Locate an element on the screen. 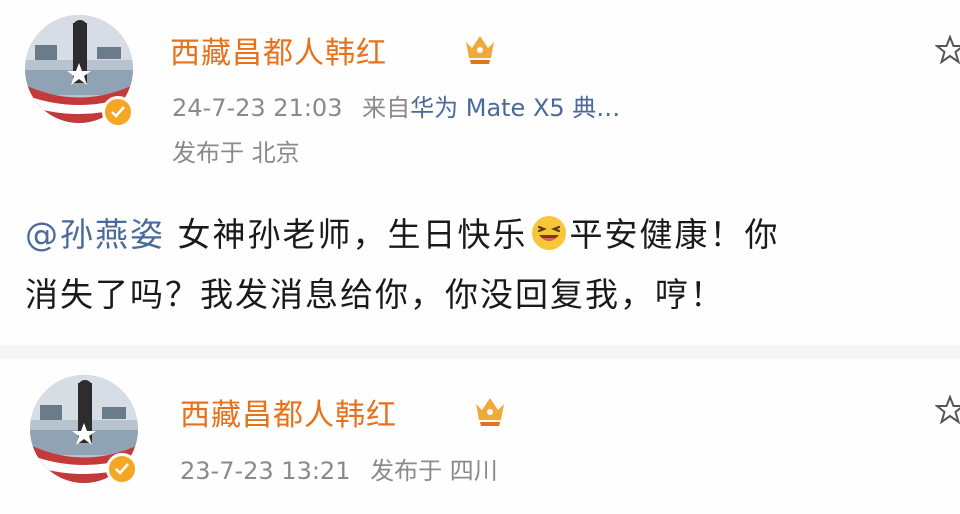  timestamp: 24-7-23 21:03 is located at coordinates (257, 108).